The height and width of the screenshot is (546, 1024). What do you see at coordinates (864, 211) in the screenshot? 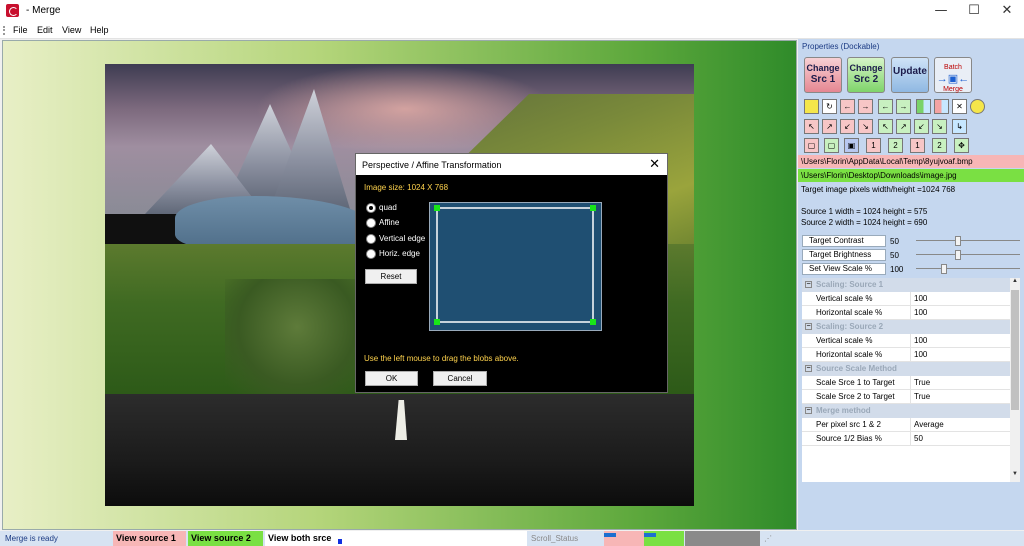
I see `source1-size-text: Source 1 width = 1024 height = 575` at bounding box center [864, 211].